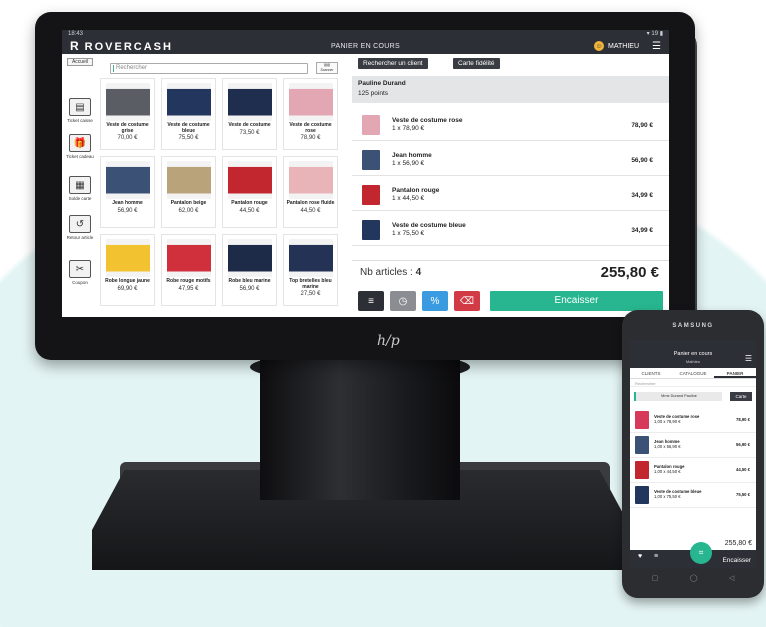 The width and height of the screenshot is (766, 627). Describe the element at coordinates (693, 470) in the screenshot. I see `phone-cart-item: Pantalon rouge 1,00 x 44,50 €44,50 €` at that location.